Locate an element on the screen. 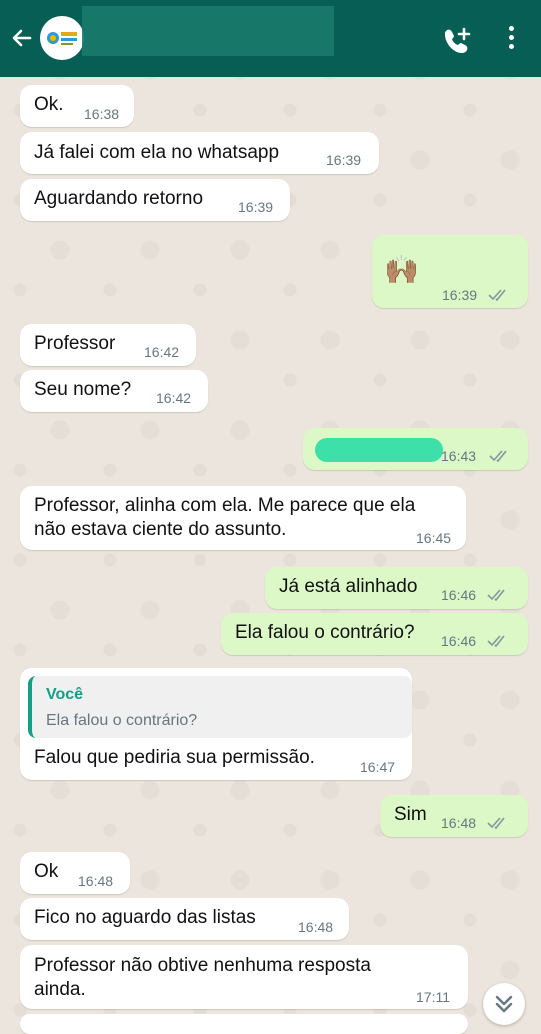  message-text: Seu nome? is located at coordinates (83, 389).